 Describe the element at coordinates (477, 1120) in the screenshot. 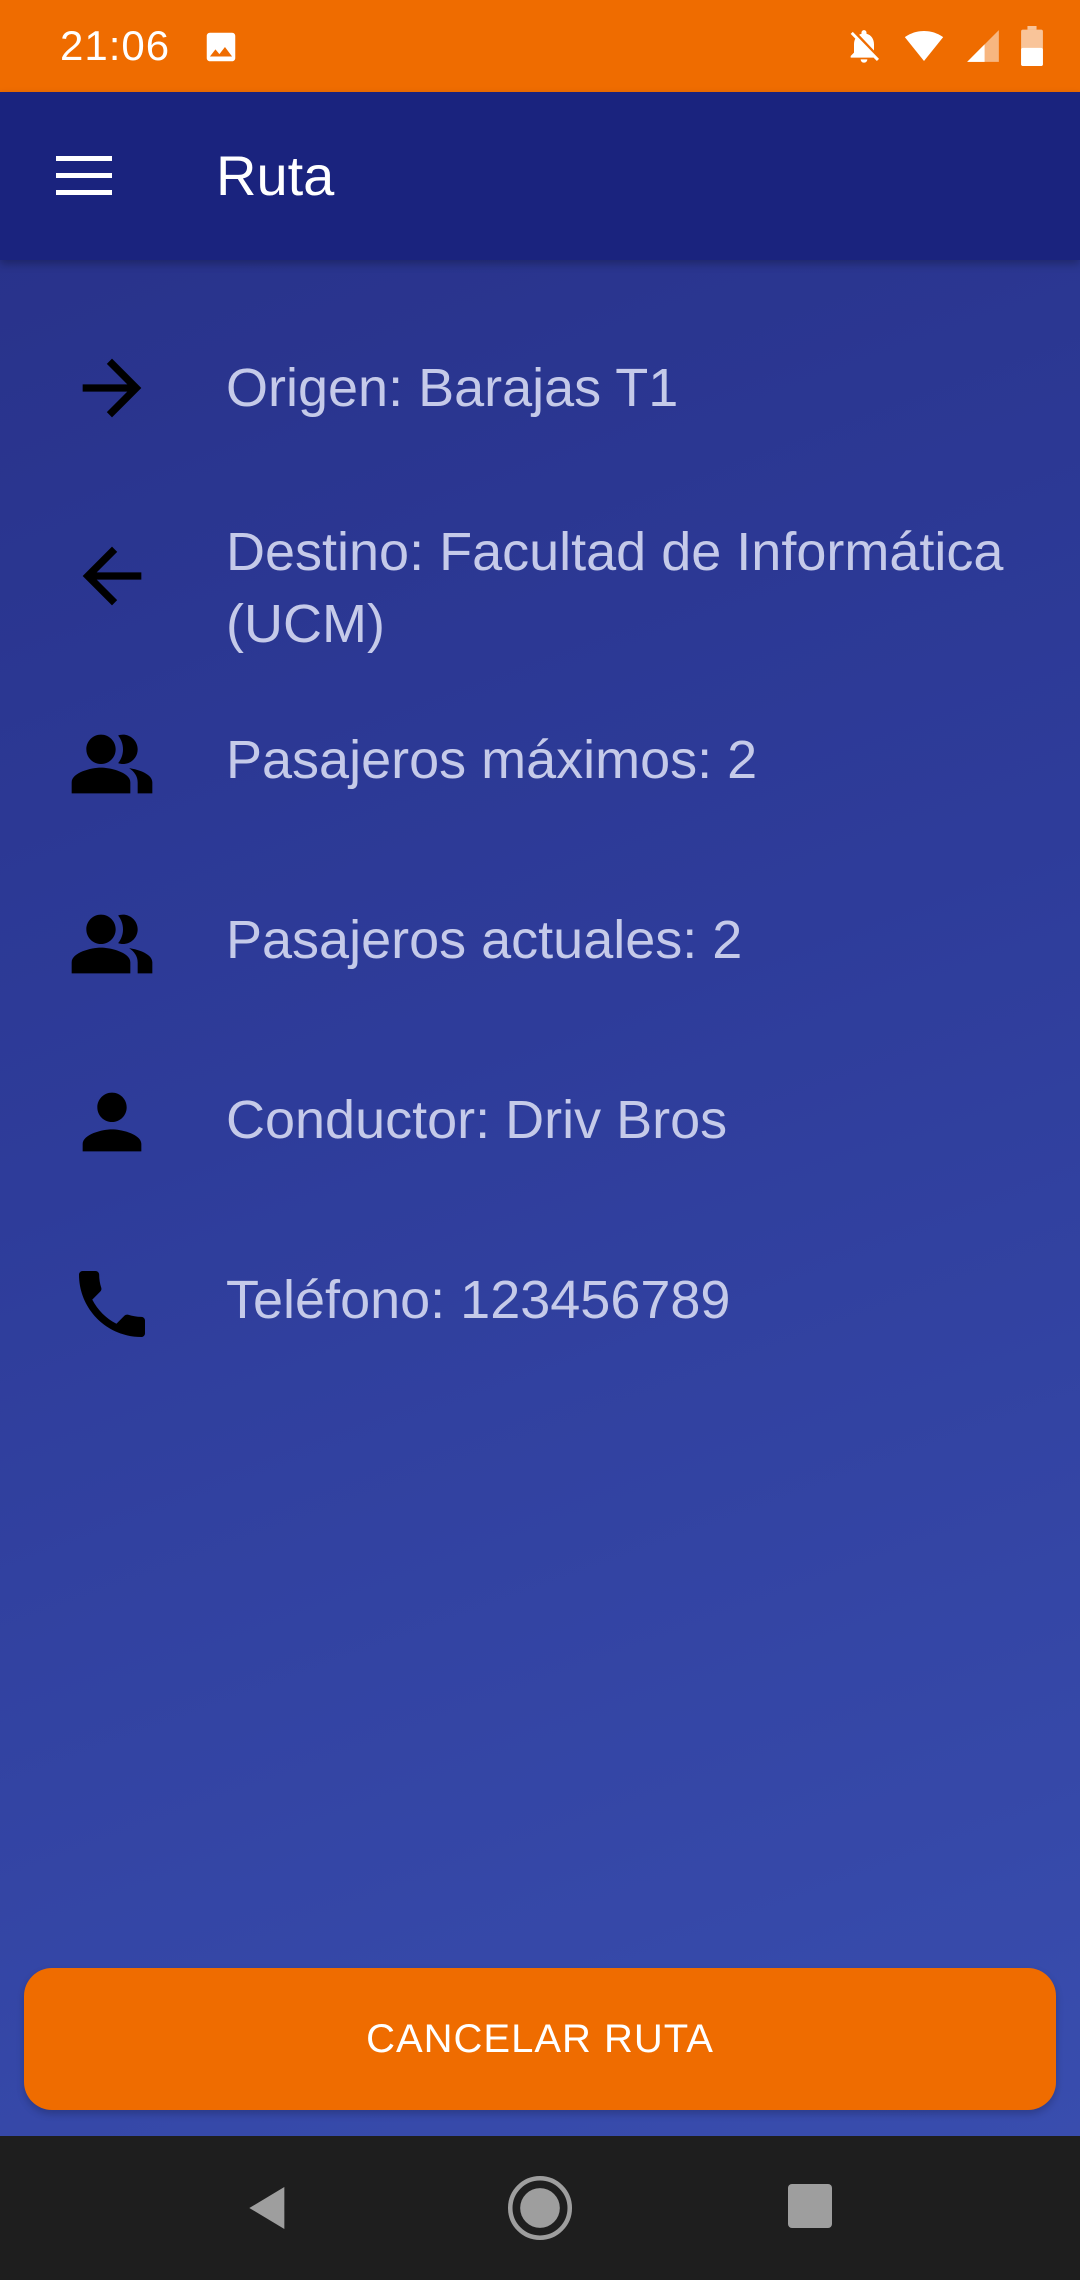

I see `driver-text: Conductor: Driv Bros` at that location.